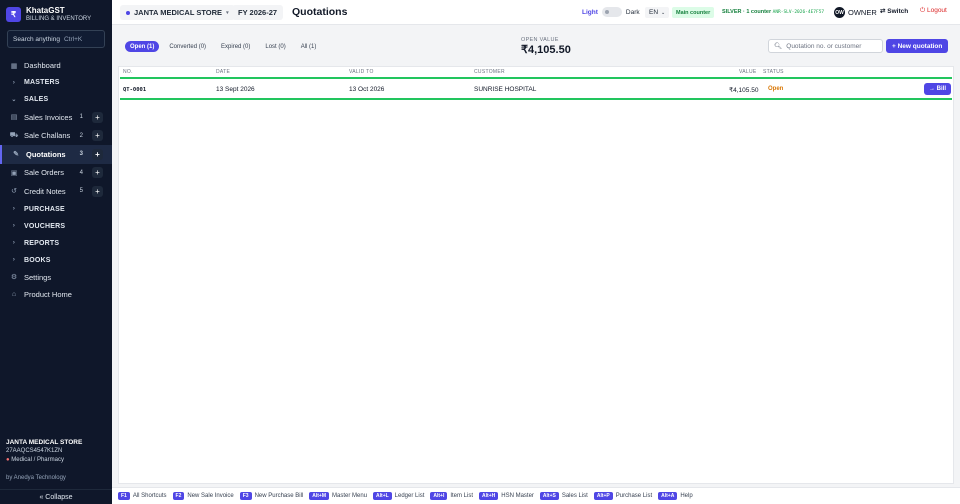 Image resolution: width=960 pixels, height=504 pixels. I want to click on shortcut-ledger-list: Alt+L Ledger List, so click(398, 496).